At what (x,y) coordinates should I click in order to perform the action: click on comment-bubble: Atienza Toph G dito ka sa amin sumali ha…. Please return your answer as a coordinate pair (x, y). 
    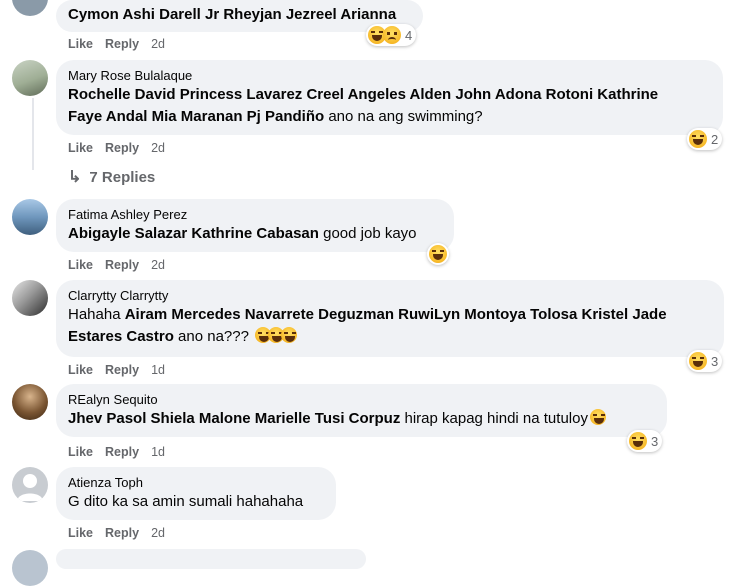
    Looking at the image, I should click on (196, 493).